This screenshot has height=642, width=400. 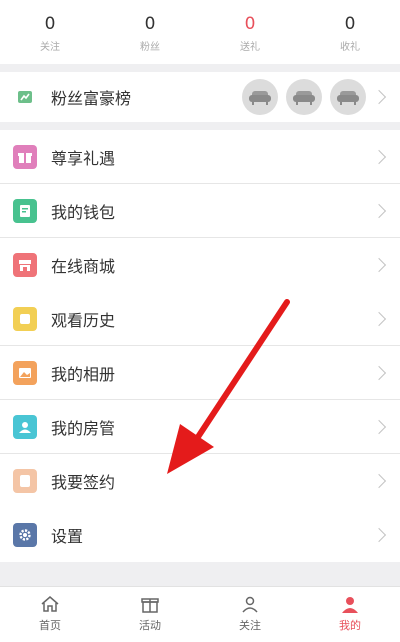 I want to click on stat-received-gifts: 0 收礼, so click(x=350, y=32).